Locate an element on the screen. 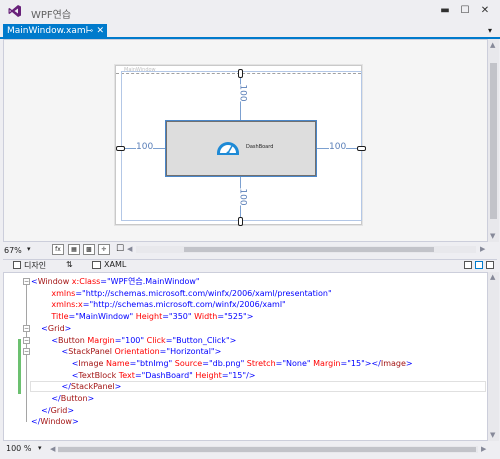 The image size is (500, 459). split-bar is located at coordinates (250, 265).